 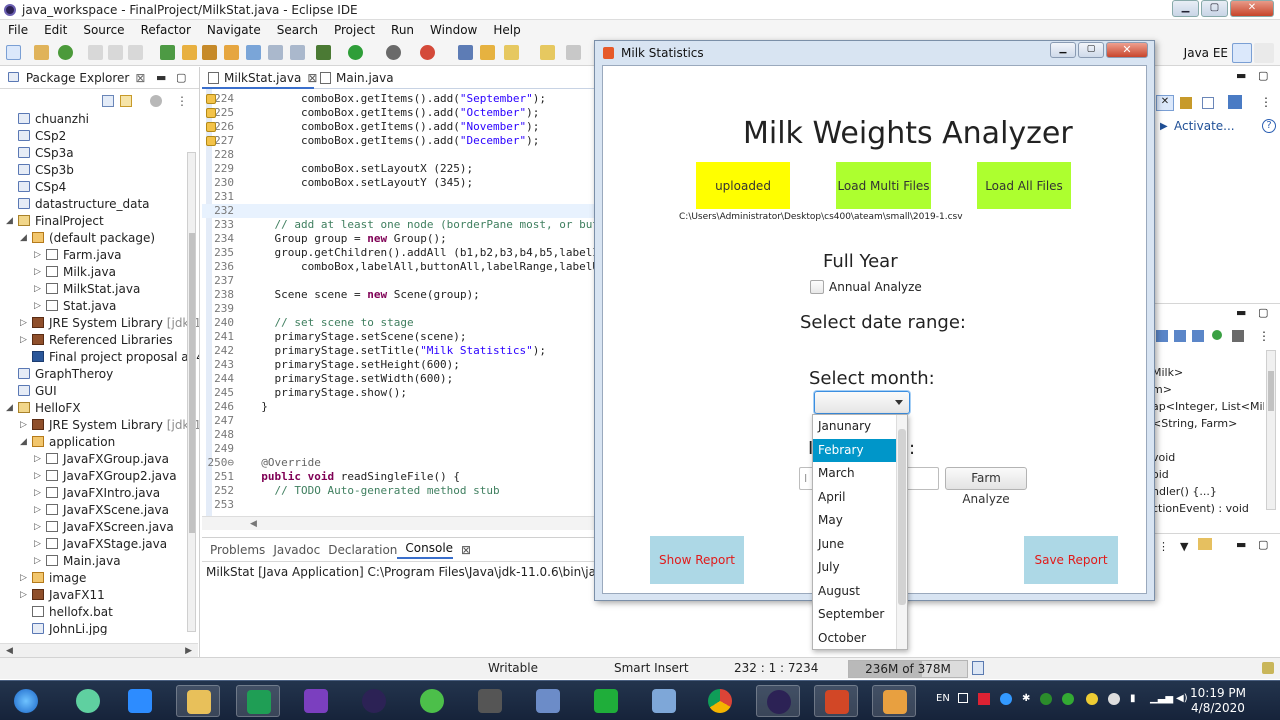 I want to click on month-option: August, so click(x=855, y=592).